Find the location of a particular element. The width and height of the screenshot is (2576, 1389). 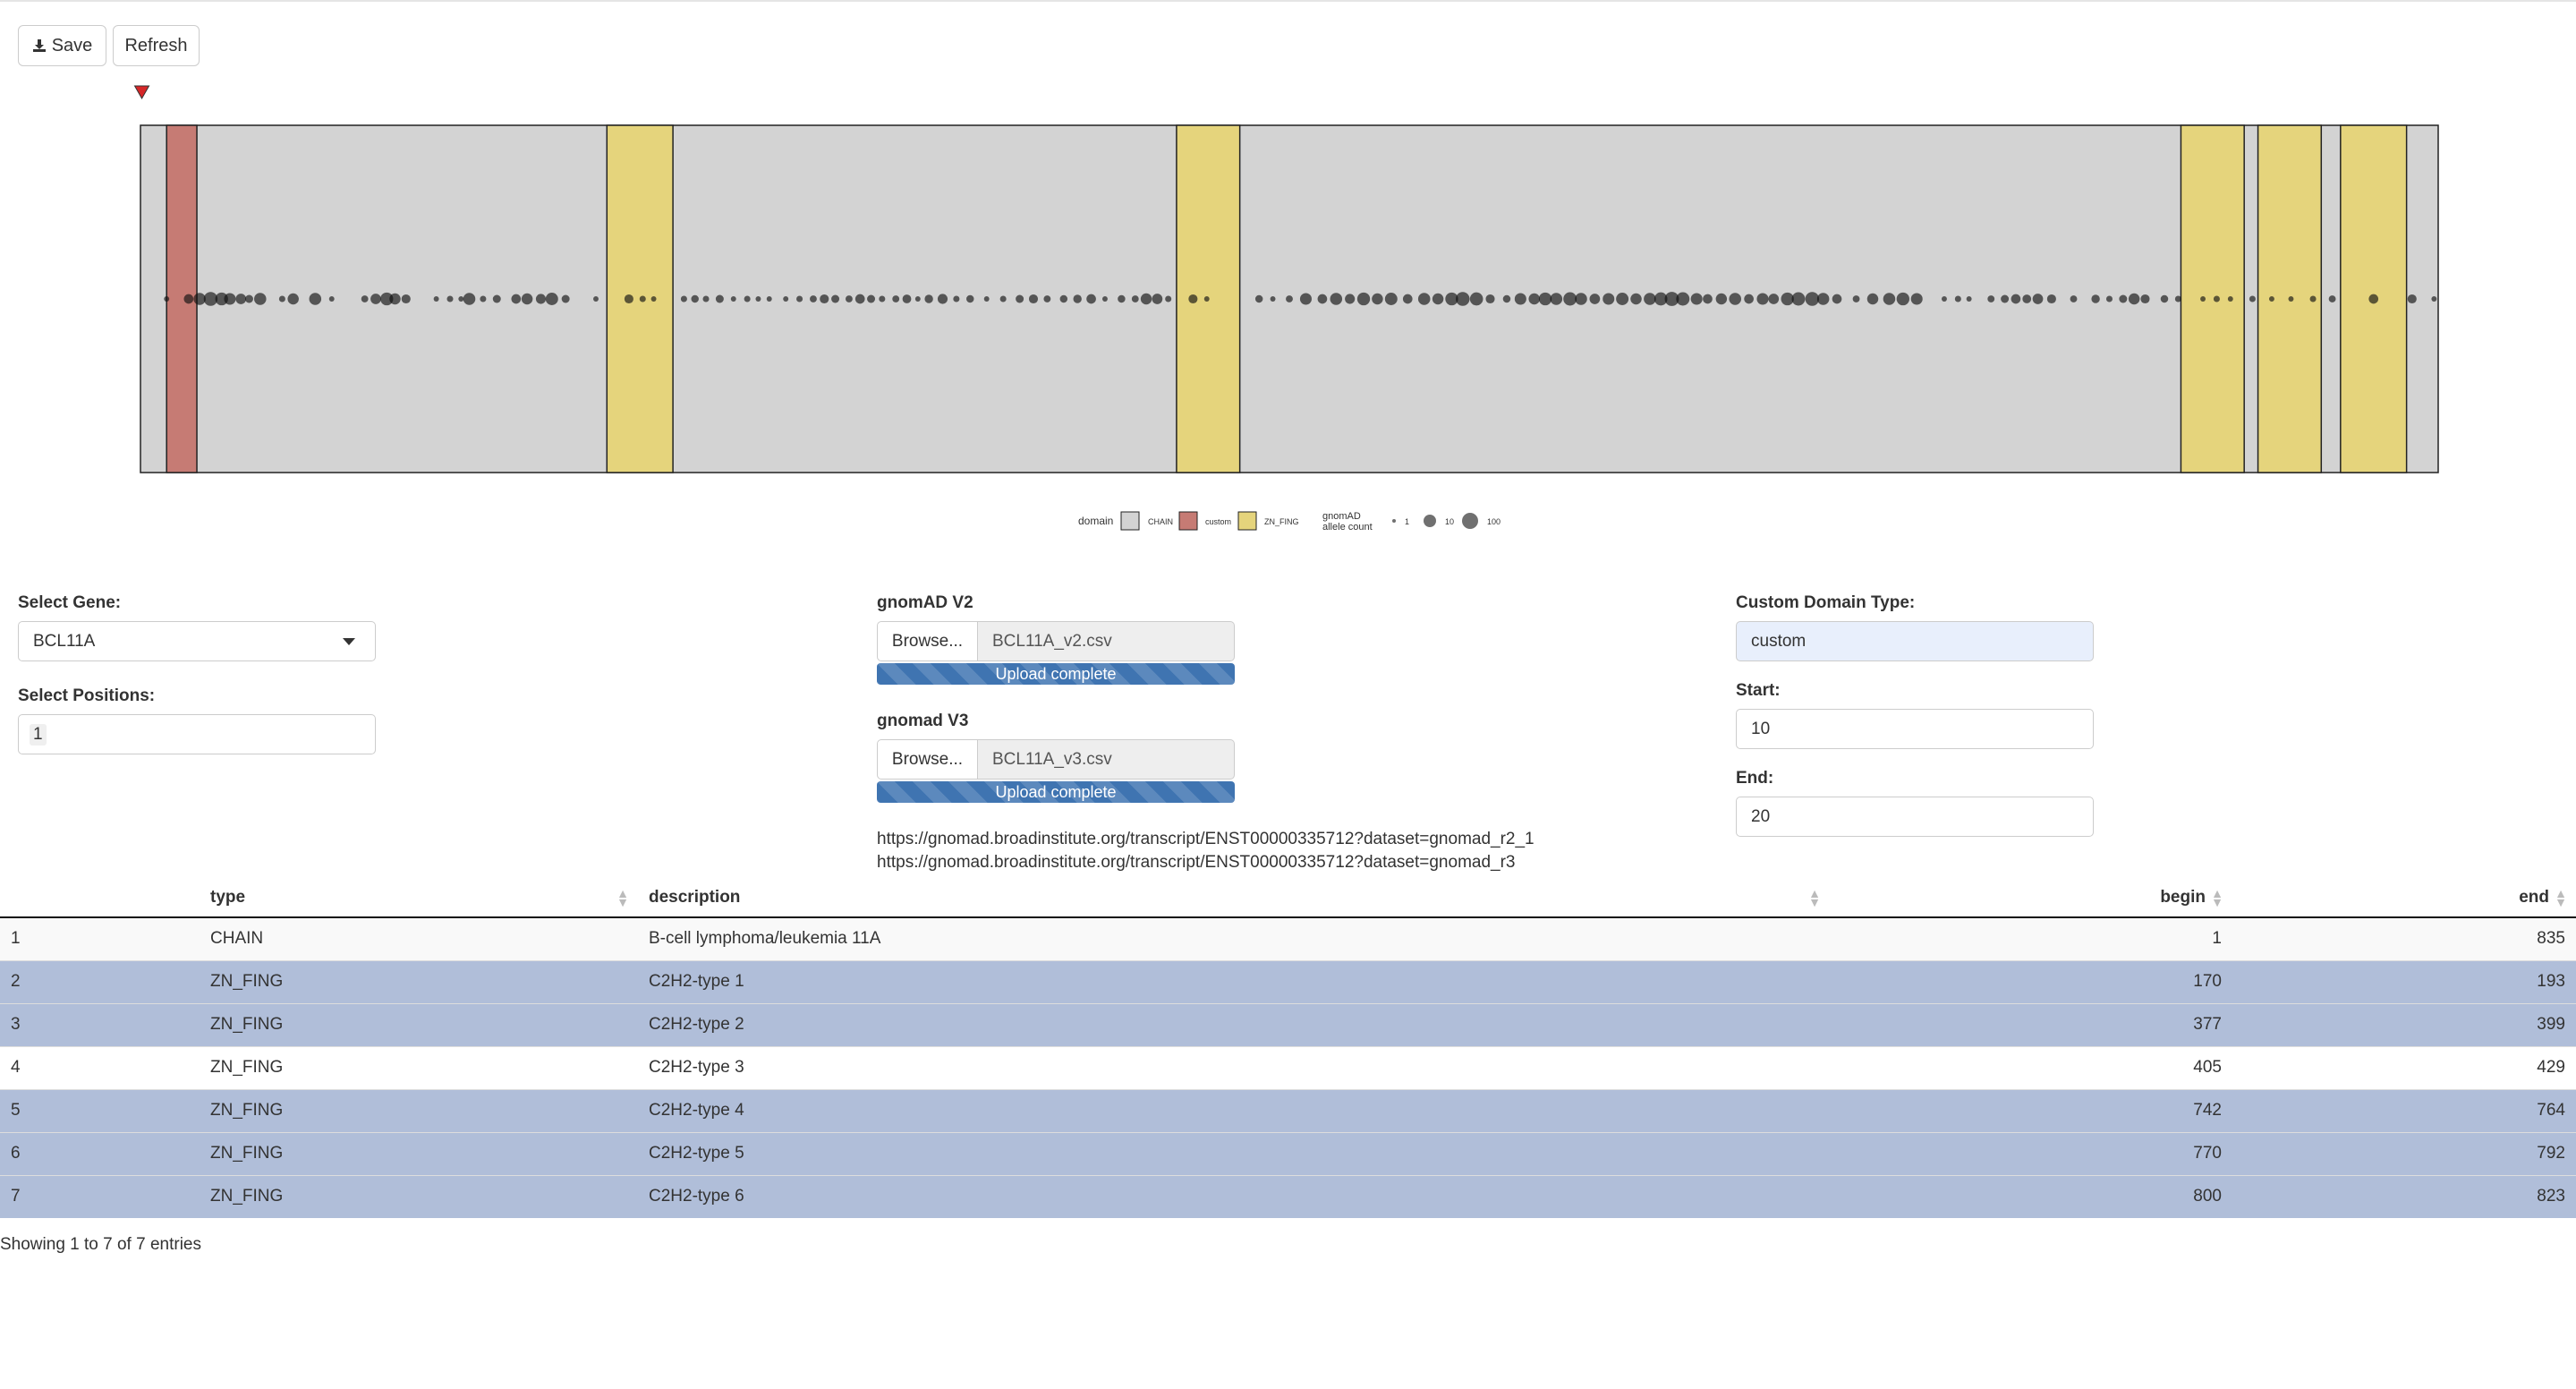

header-type: type ▲ ▼ is located at coordinates (419, 898).